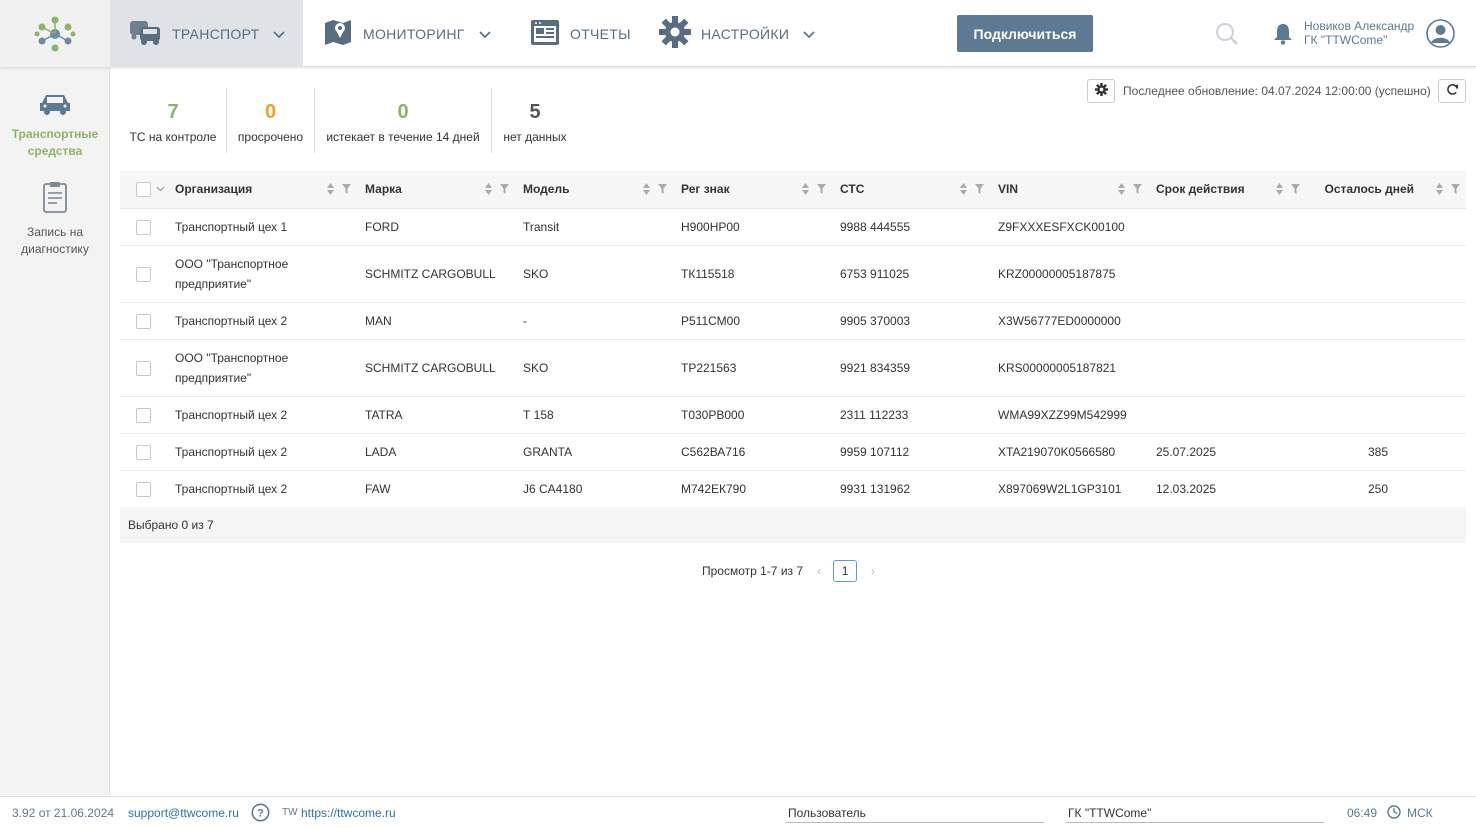  I want to click on column-header-brand: Марка, so click(436, 190).